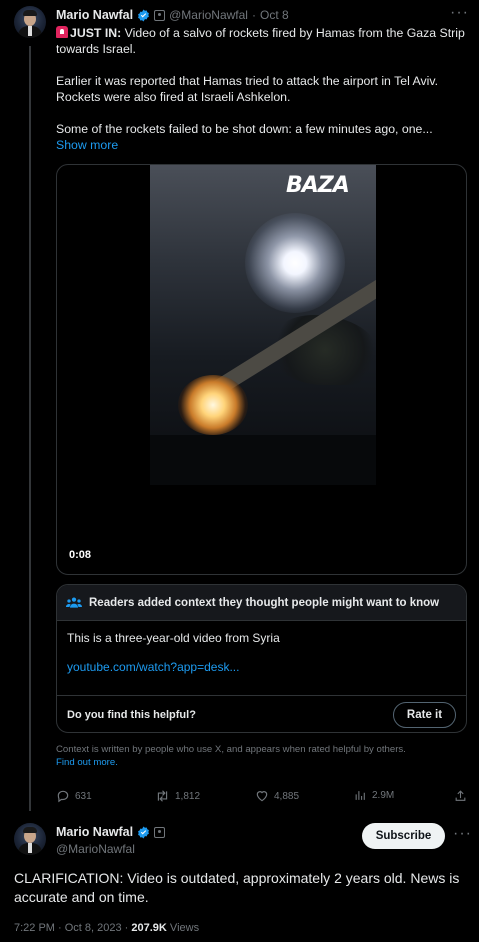 Image resolution: width=479 pixels, height=942 pixels. I want to click on share-icon, so click(460, 795).